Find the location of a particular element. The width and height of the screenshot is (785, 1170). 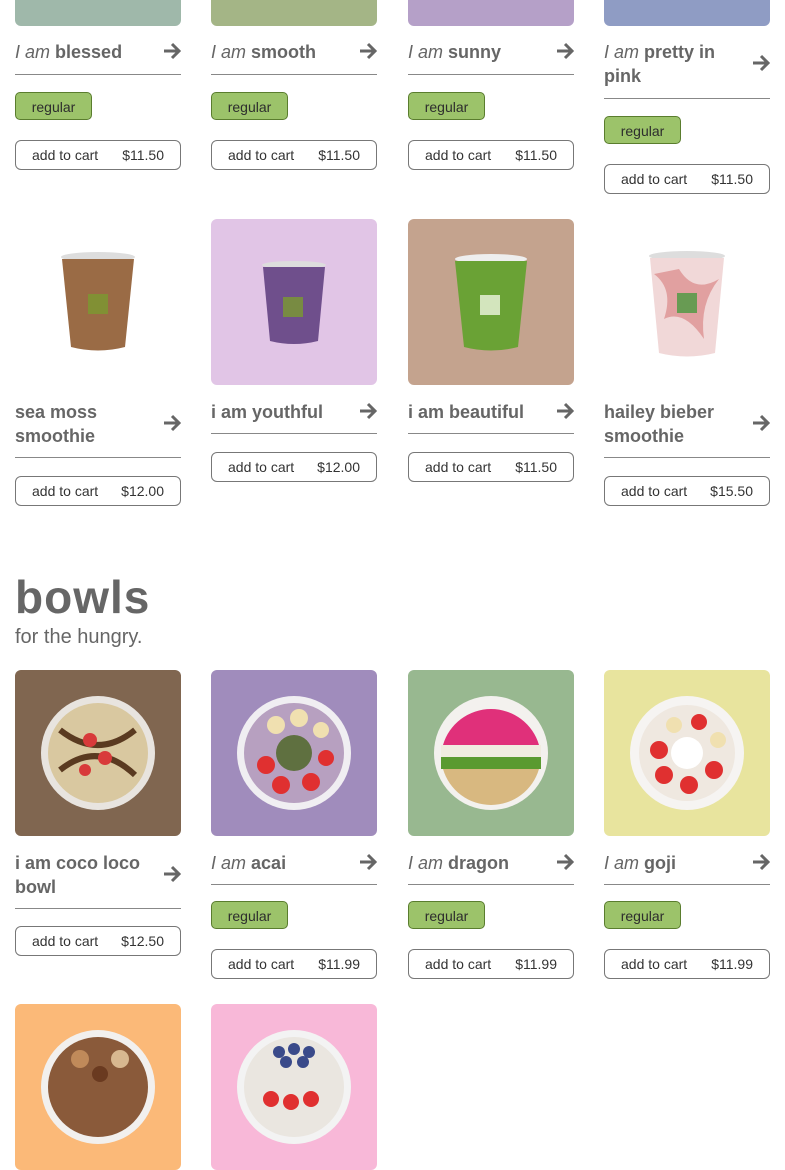

product-name: hailey bieber smoothie is located at coordinates (687, 424).